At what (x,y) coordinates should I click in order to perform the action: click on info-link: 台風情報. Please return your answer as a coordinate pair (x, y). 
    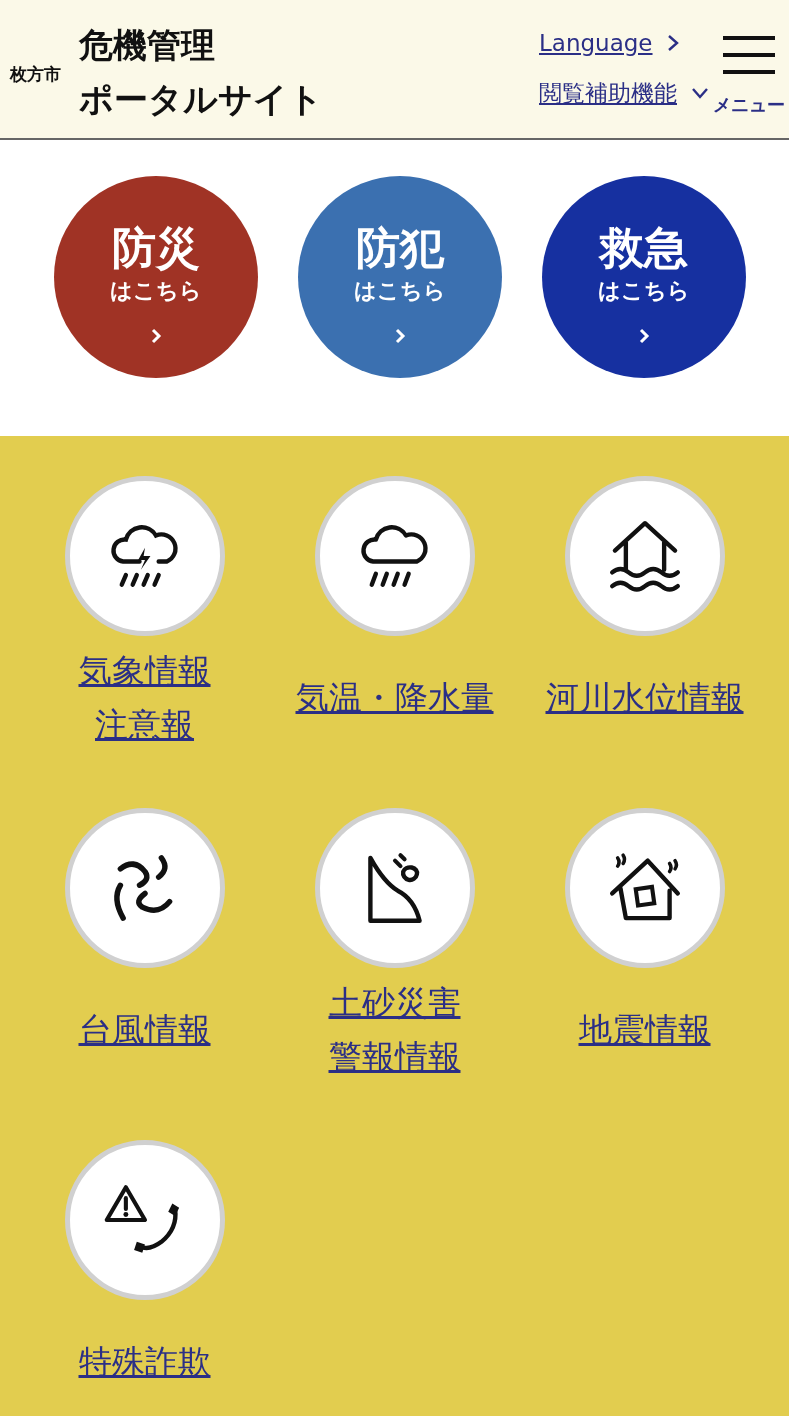
    Looking at the image, I should click on (144, 1030).